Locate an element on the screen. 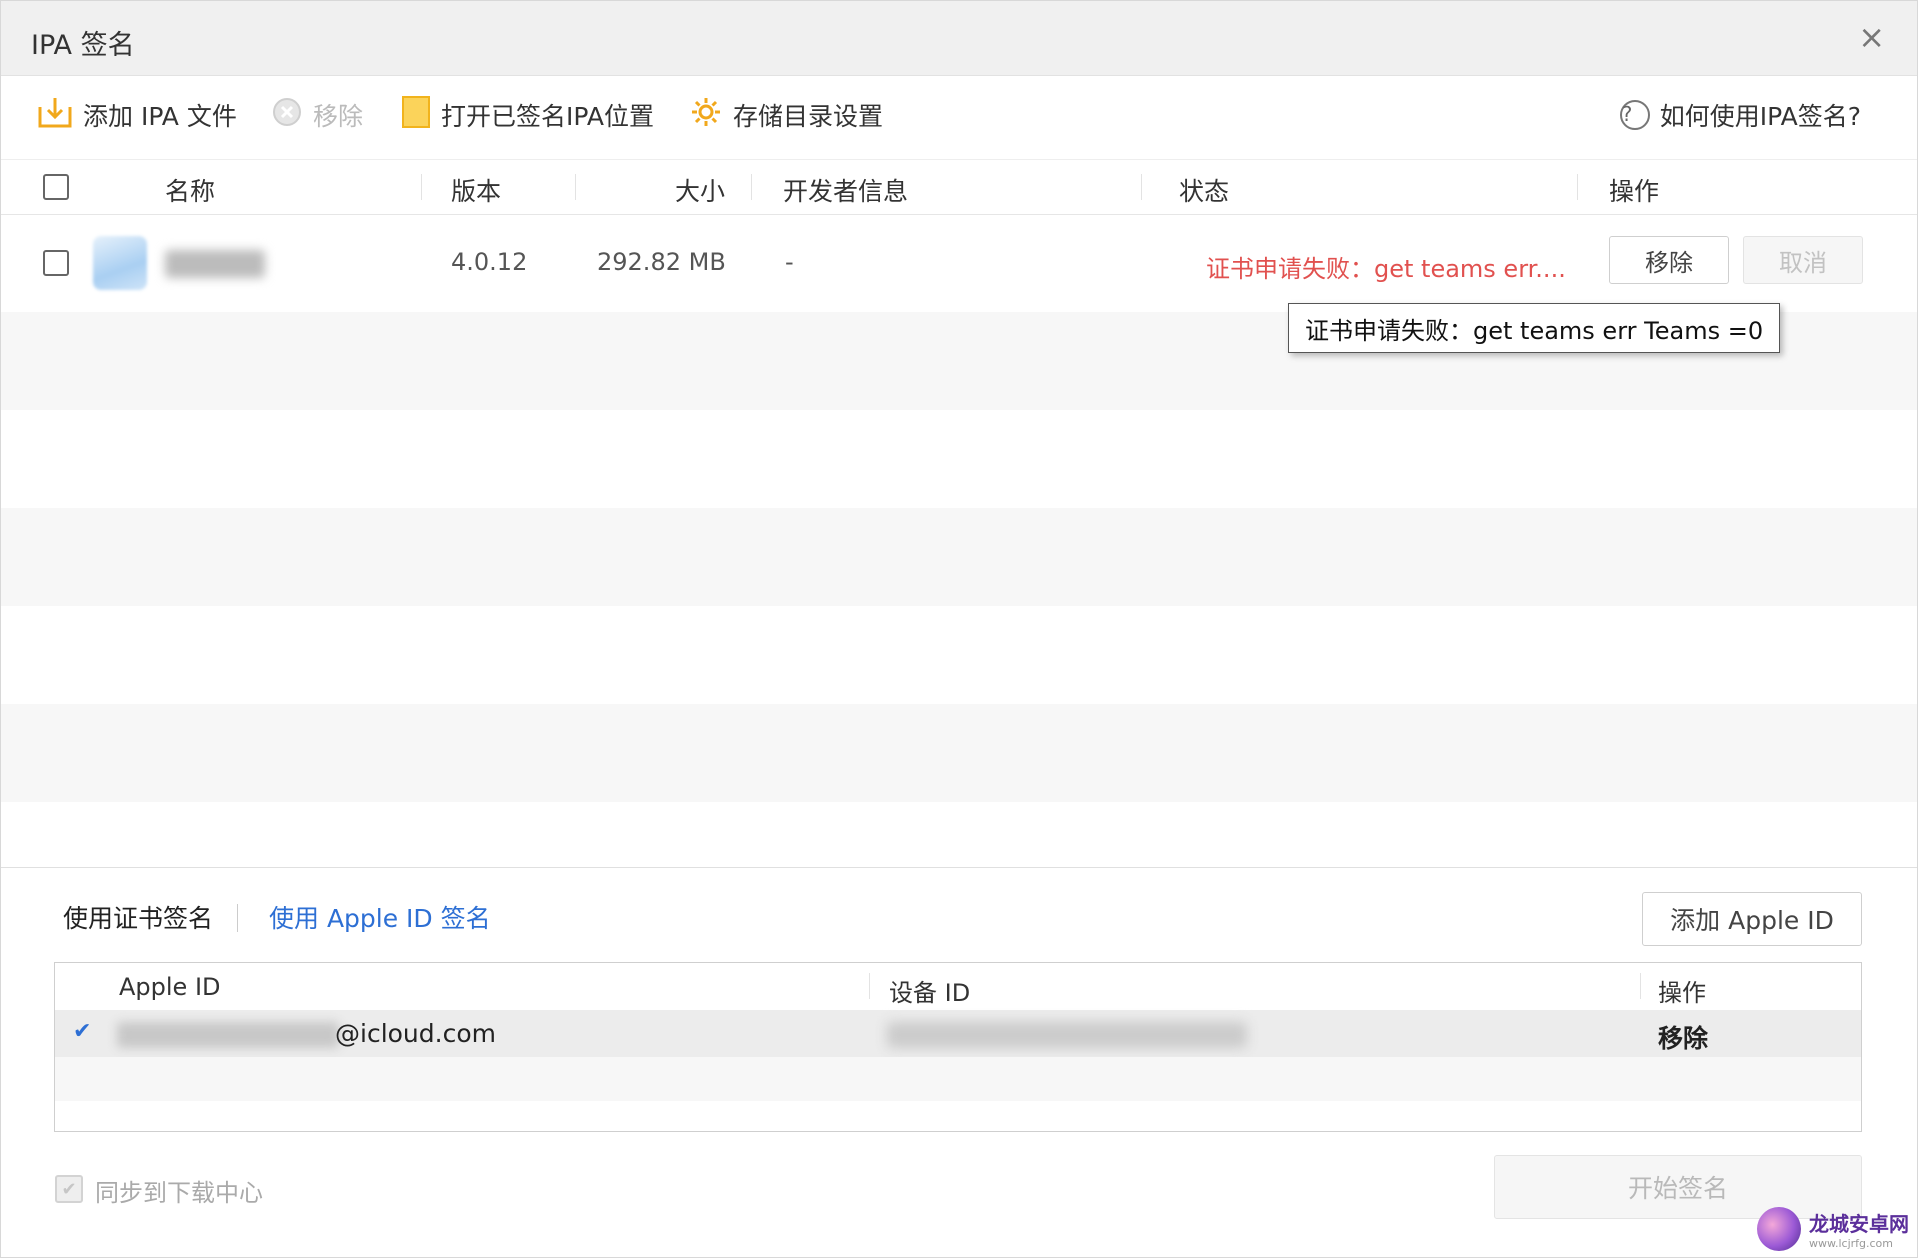 The width and height of the screenshot is (1920, 1260). tab-separator is located at coordinates (237, 918).